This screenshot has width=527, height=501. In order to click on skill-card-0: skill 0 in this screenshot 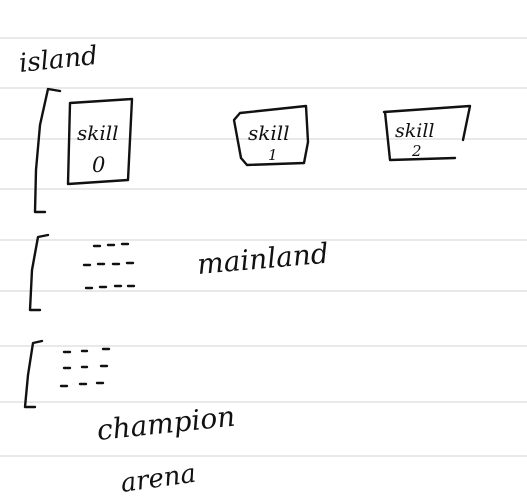, I will do `click(100, 141)`.